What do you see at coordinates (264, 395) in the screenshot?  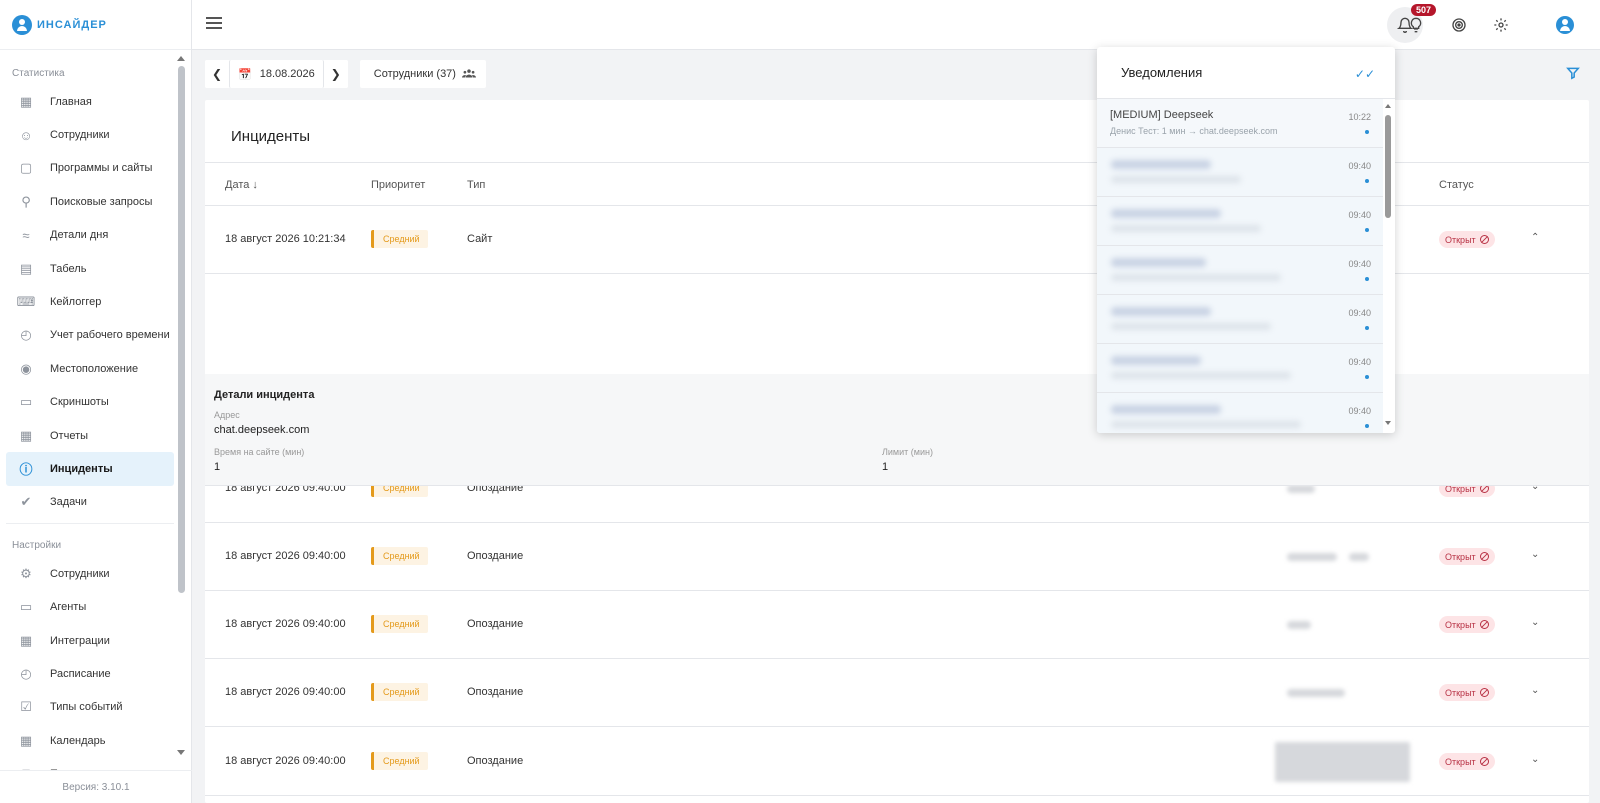 I see `incident-details-title: Детали инцидента` at bounding box center [264, 395].